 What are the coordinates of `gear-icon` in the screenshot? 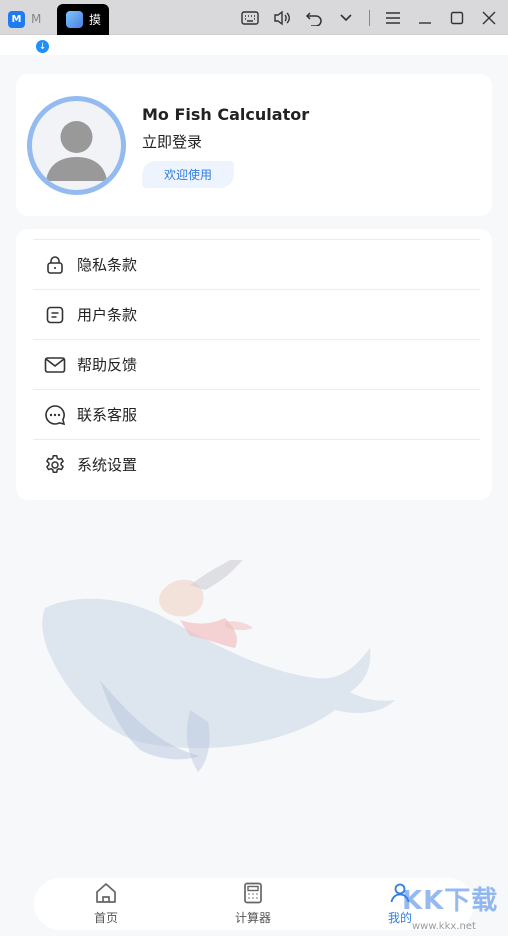 It's located at (55, 465).